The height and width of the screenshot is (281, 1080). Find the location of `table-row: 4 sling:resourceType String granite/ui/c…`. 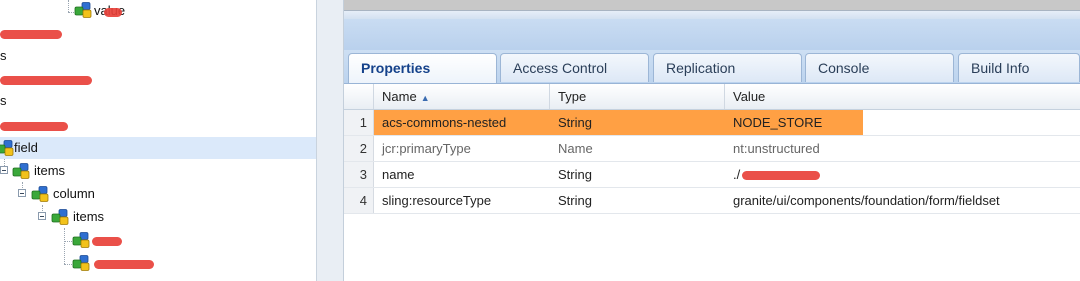

table-row: 4 sling:resourceType String granite/ui/c… is located at coordinates (712, 201).